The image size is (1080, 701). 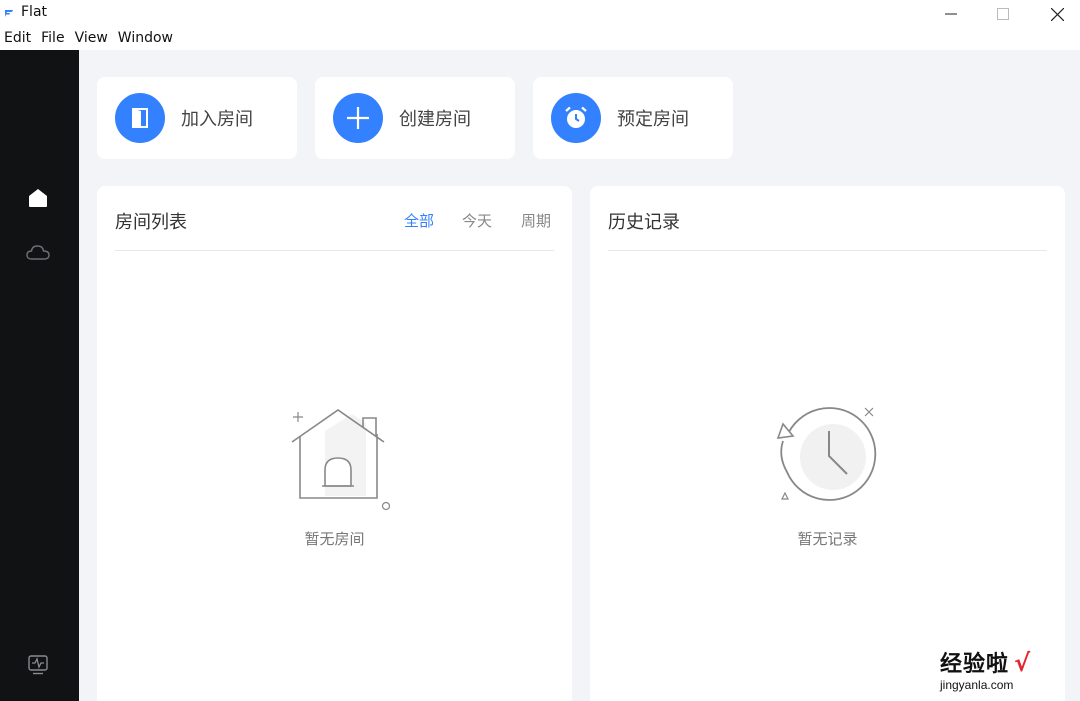 I want to click on app-logo-icon, so click(x=9, y=13).